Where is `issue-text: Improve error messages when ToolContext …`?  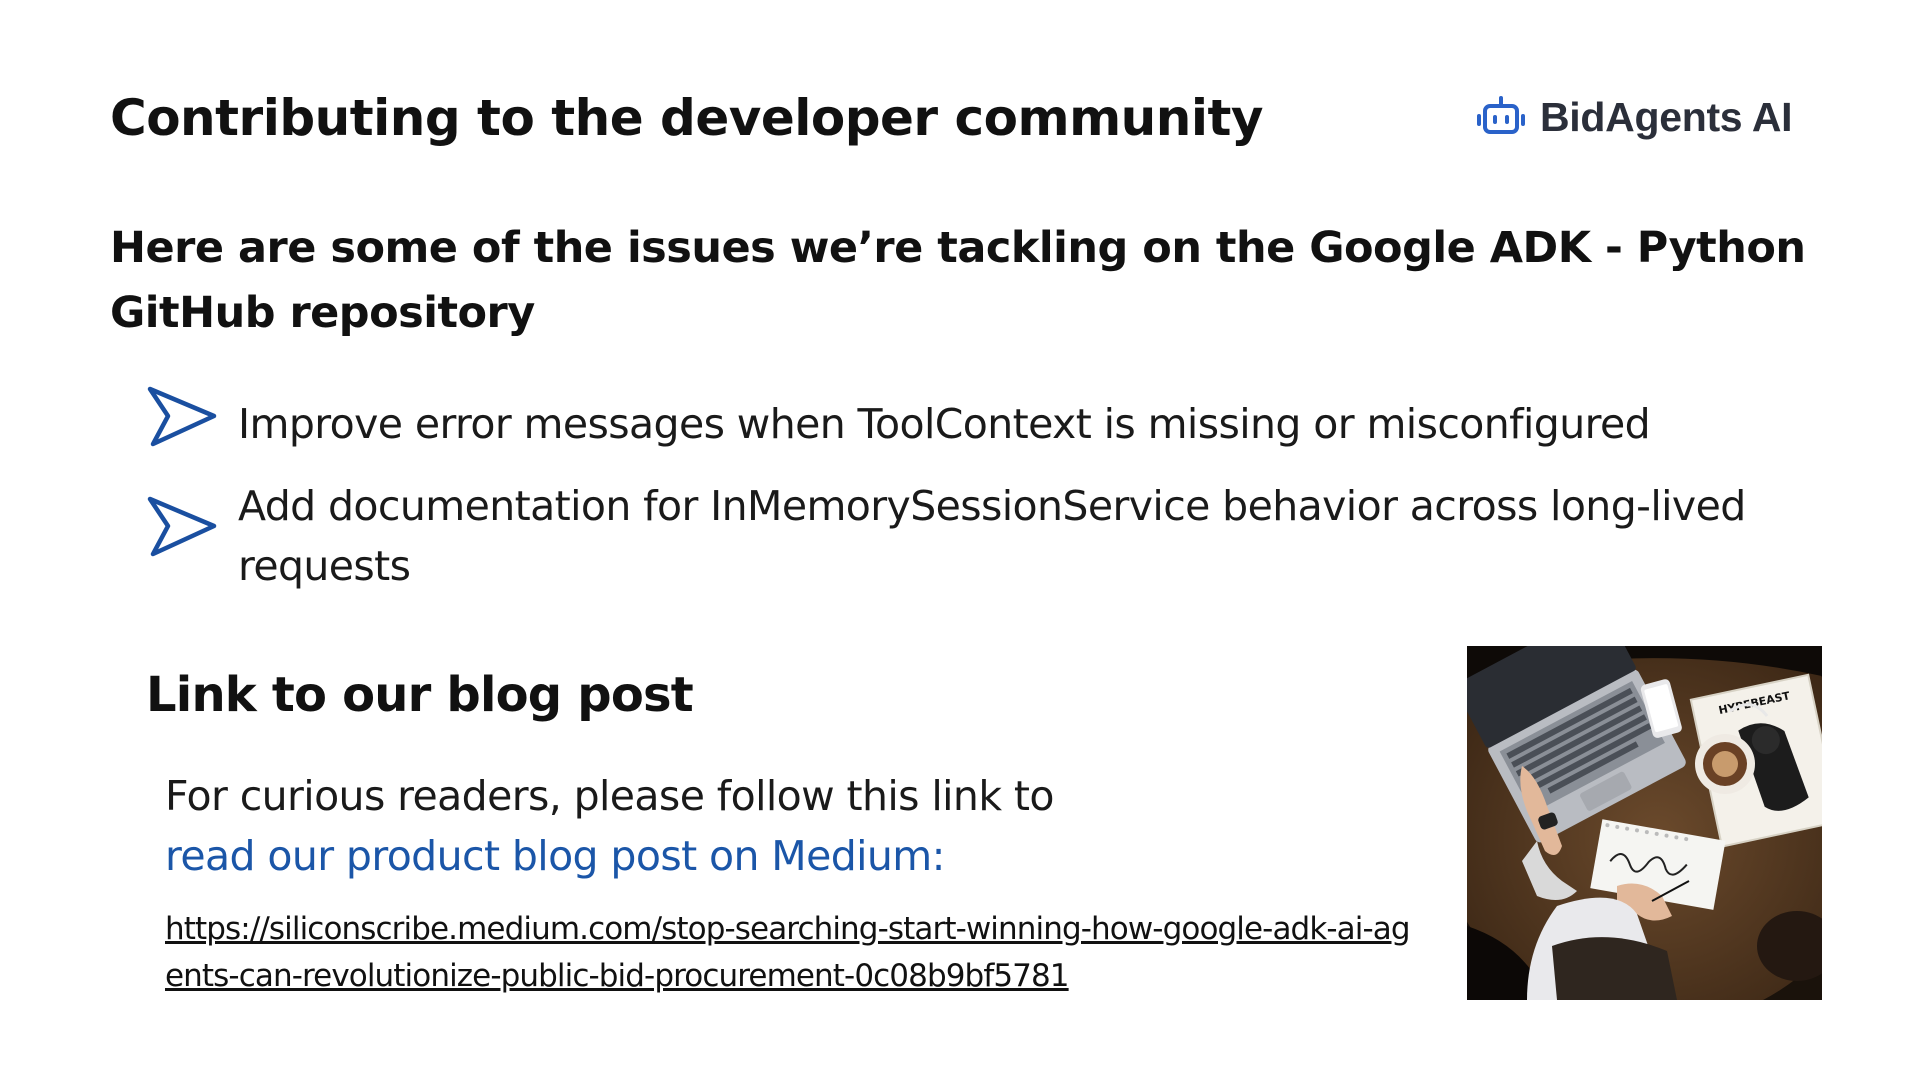
issue-text: Improve error messages when ToolContext … is located at coordinates (944, 424).